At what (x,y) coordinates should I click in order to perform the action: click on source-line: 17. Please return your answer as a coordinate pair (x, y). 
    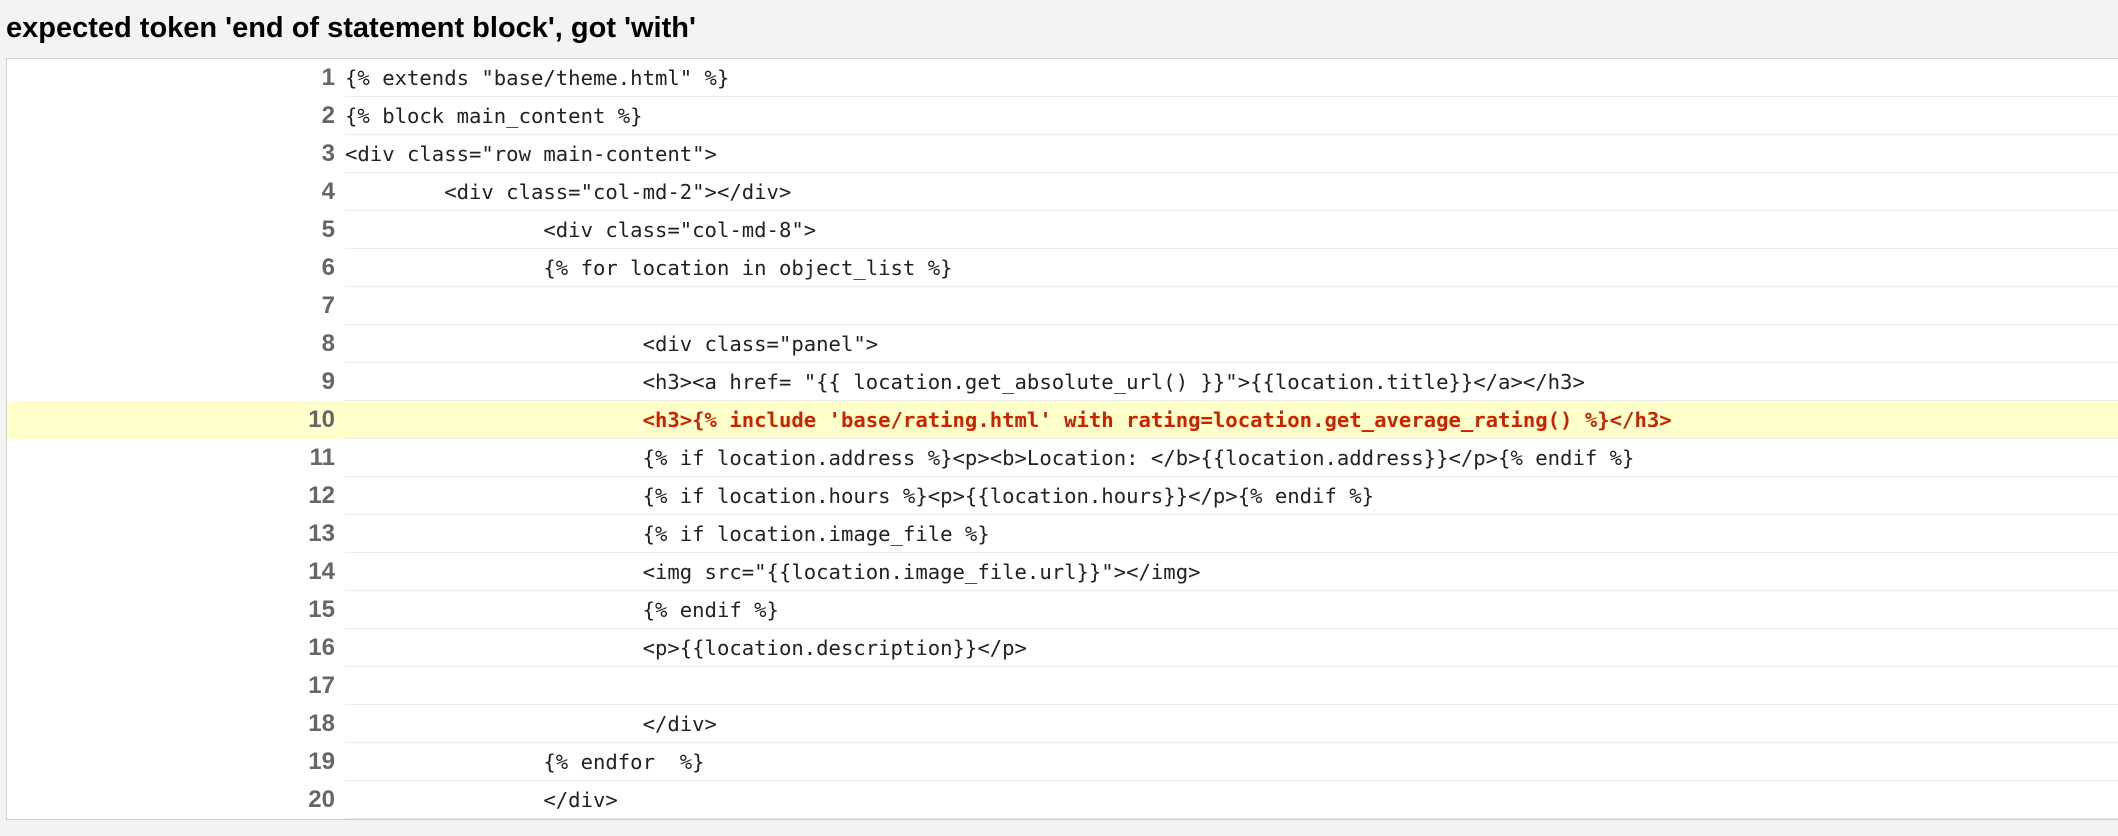
    Looking at the image, I should click on (1062, 686).